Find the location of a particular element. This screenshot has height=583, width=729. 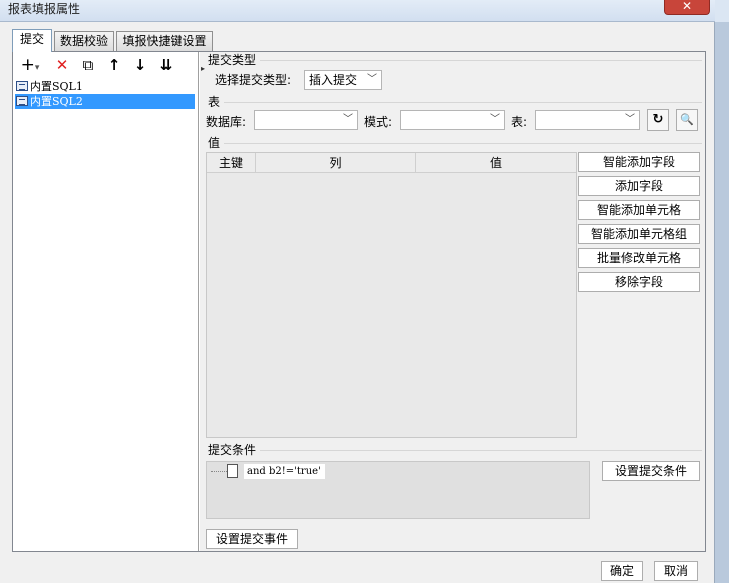

move-bottom-button: ⇊ is located at coordinates (166, 66).